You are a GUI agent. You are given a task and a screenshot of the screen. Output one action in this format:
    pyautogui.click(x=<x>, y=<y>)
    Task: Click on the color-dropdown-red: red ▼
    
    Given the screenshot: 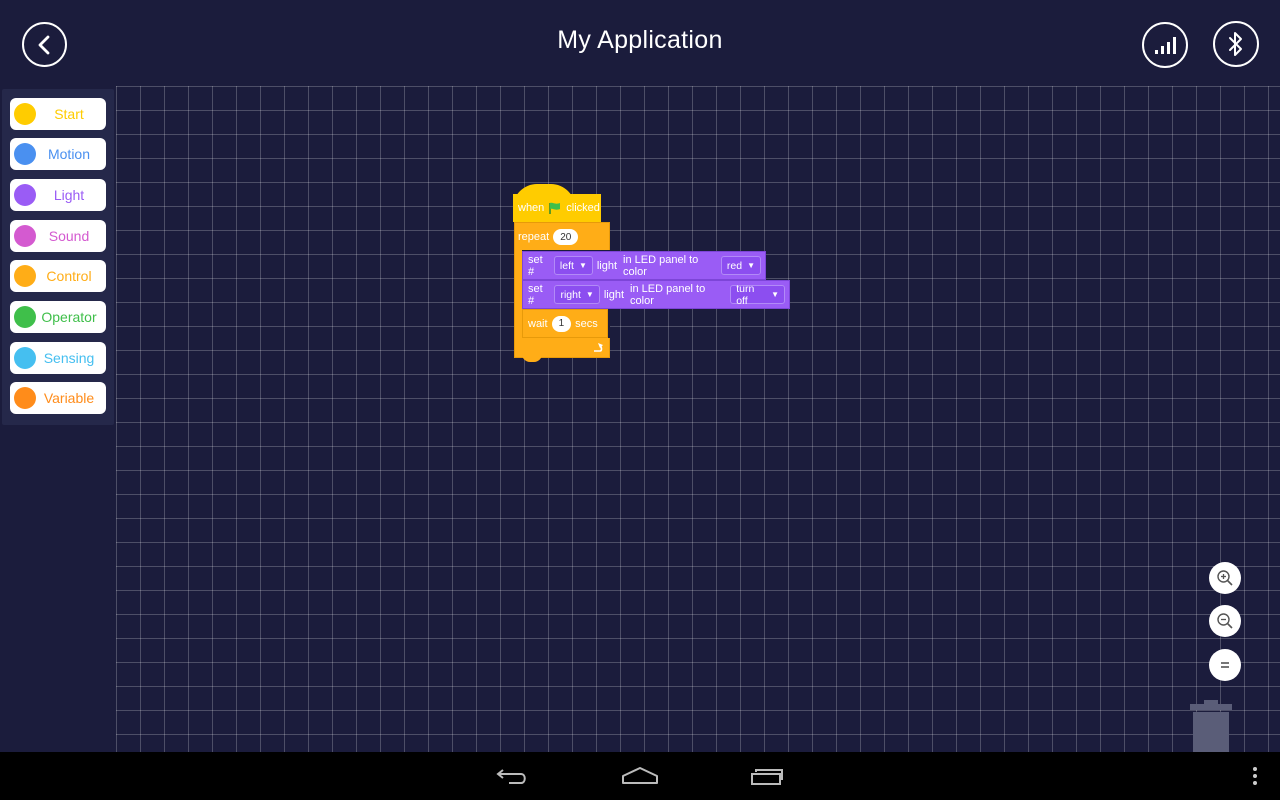 What is the action you would take?
    pyautogui.click(x=740, y=265)
    